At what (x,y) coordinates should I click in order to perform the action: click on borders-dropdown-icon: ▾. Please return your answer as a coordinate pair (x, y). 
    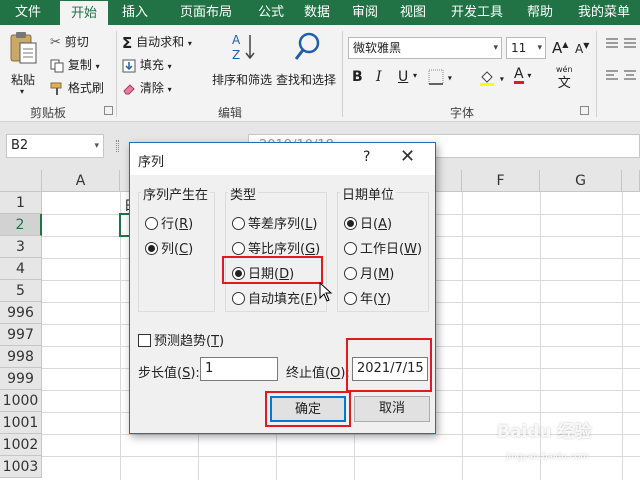
    Looking at the image, I should click on (450, 78).